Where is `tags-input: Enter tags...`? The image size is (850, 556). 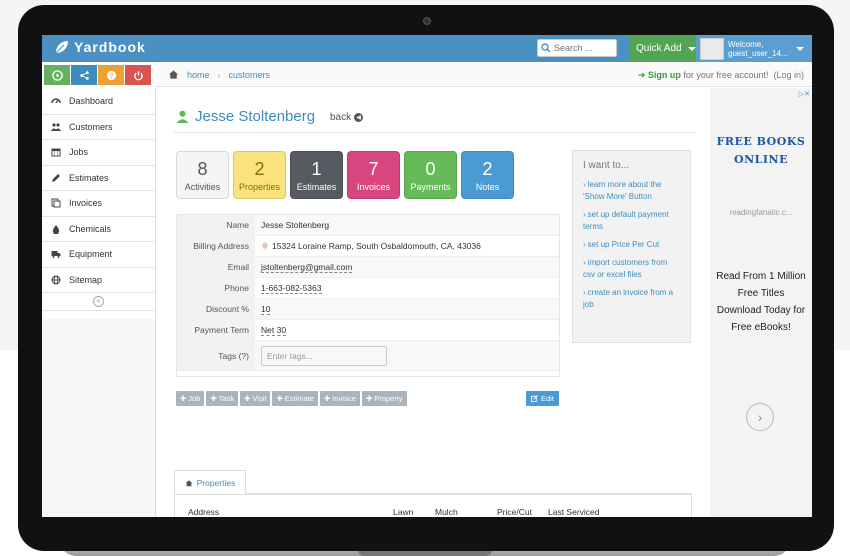
tags-input: Enter tags... is located at coordinates (324, 355).